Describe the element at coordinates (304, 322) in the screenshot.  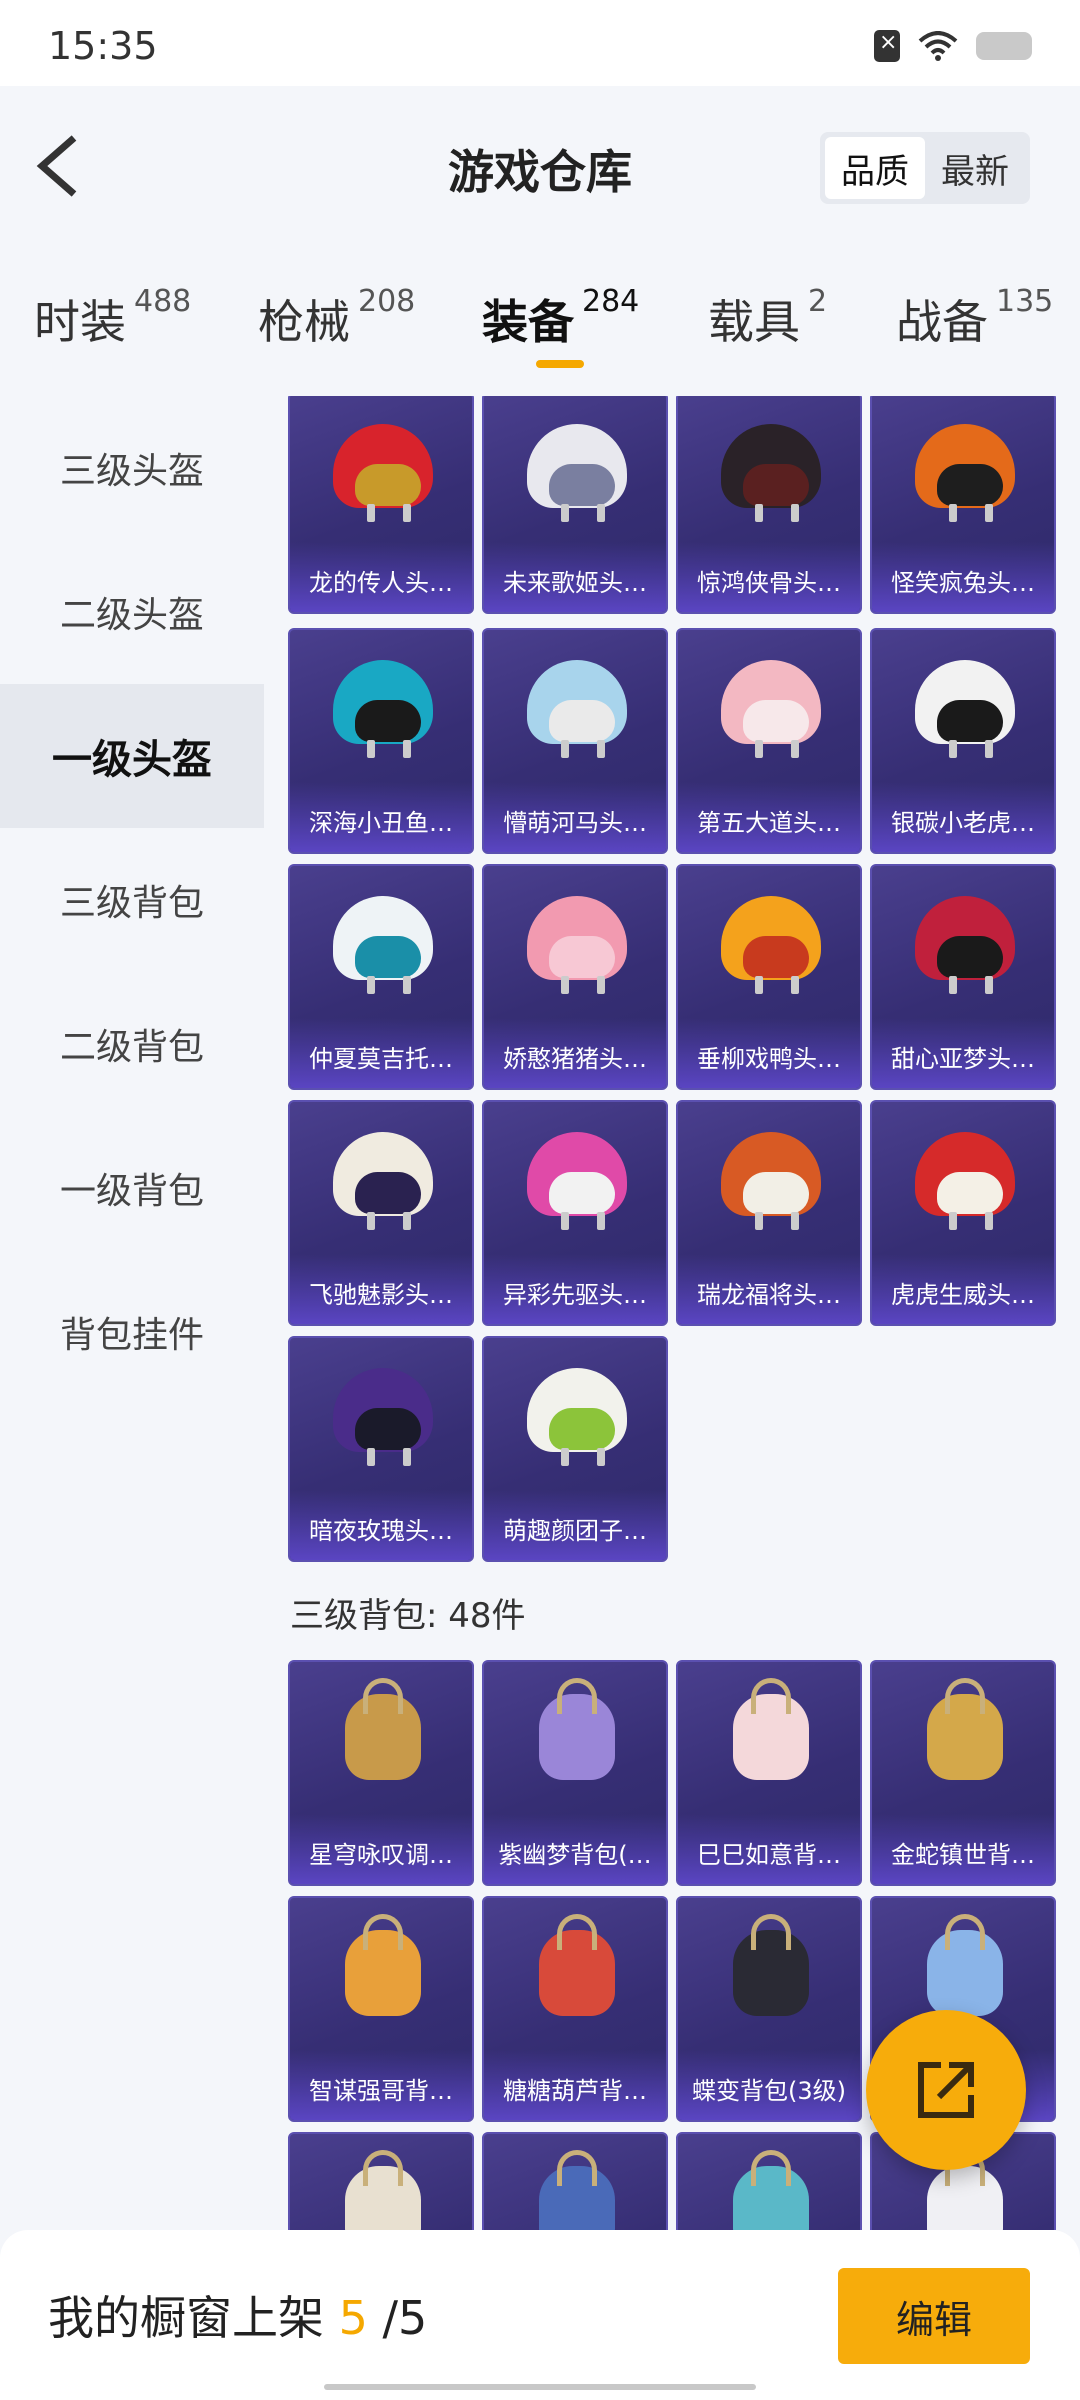
I see `tab-label: 枪械` at that location.